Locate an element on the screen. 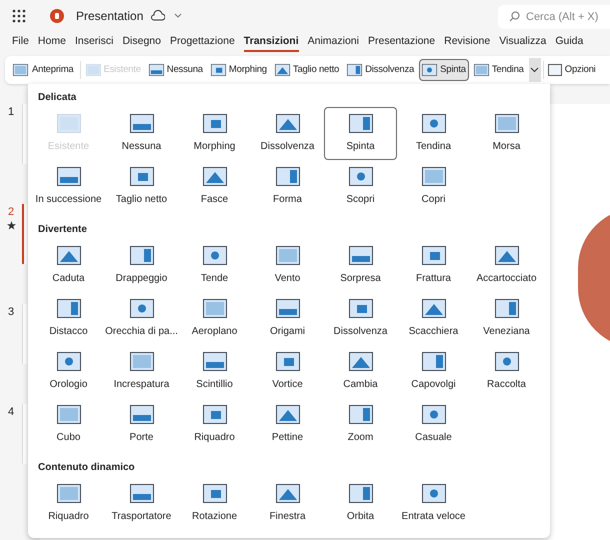 This screenshot has width=610, height=540. document-title: Presentation is located at coordinates (110, 16).